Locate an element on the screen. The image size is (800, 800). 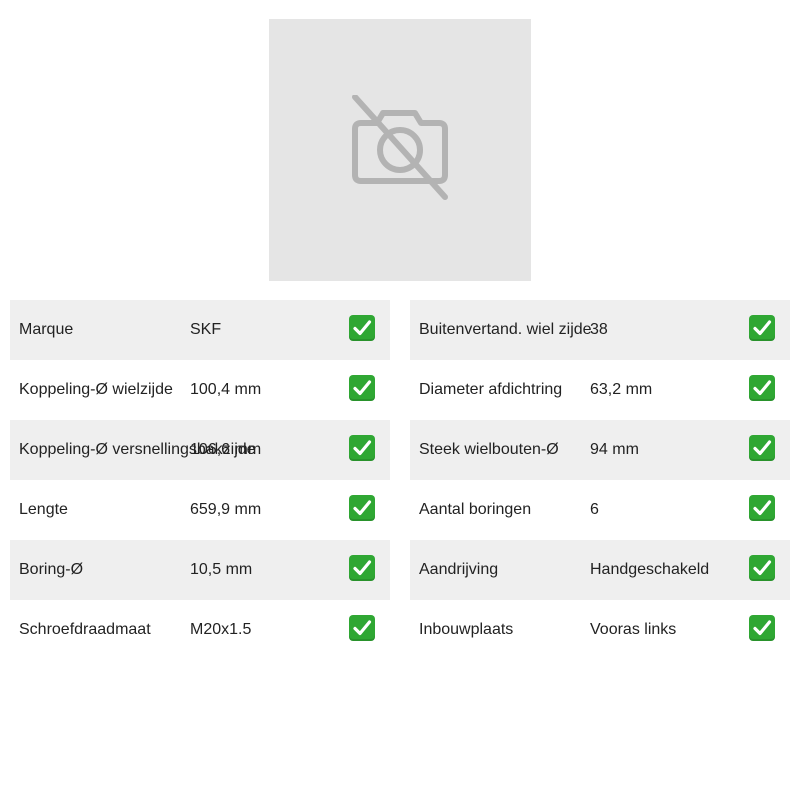
spec-row: Steek wielbouten-Ø 94 mm is located at coordinates (600, 450).